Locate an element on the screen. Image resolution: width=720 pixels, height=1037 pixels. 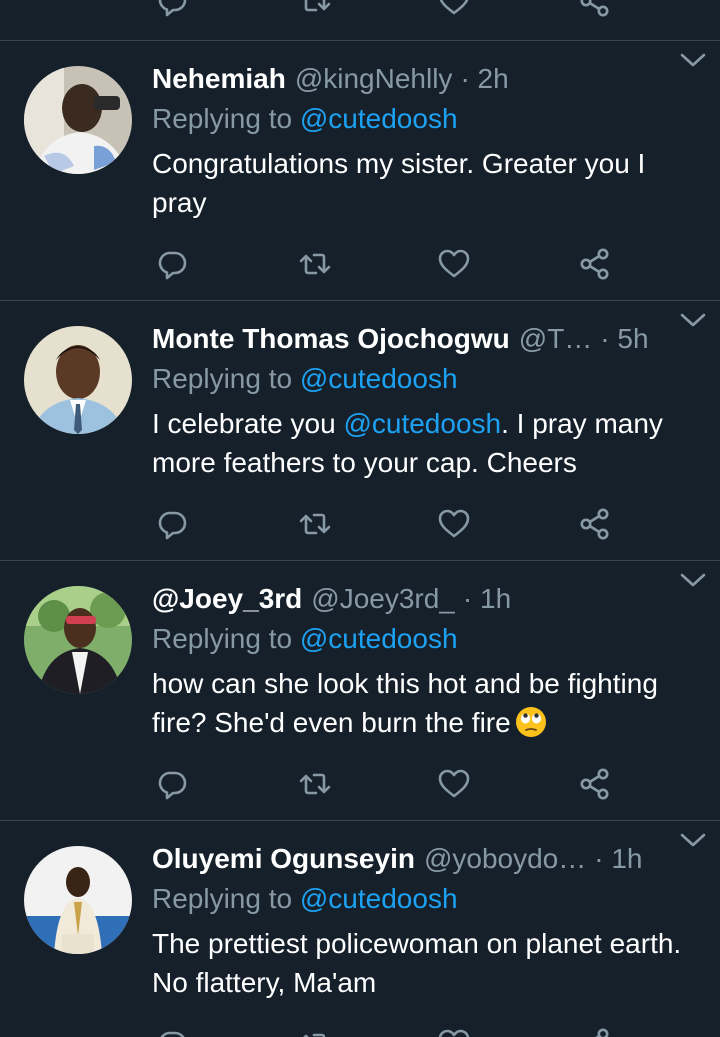
timestamp: · 5h is located at coordinates (624, 338).